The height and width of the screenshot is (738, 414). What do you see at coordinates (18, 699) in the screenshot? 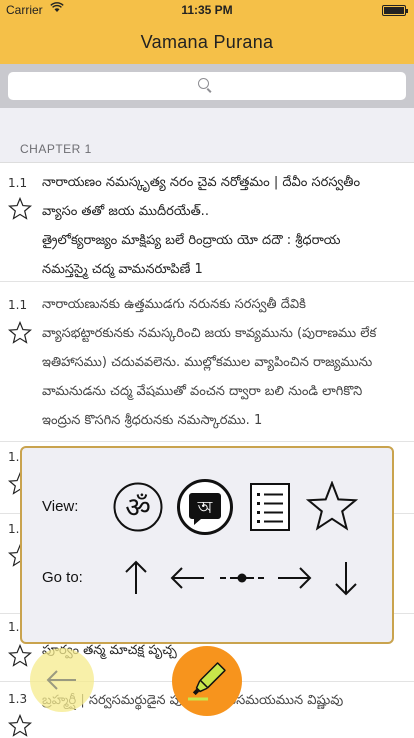
I see `verse-number: 1.3` at bounding box center [18, 699].